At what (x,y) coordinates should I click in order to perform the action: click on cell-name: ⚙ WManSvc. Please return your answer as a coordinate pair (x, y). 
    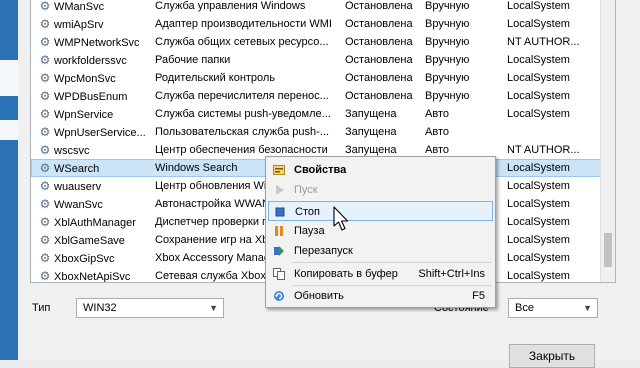
    Looking at the image, I should click on (93, 7).